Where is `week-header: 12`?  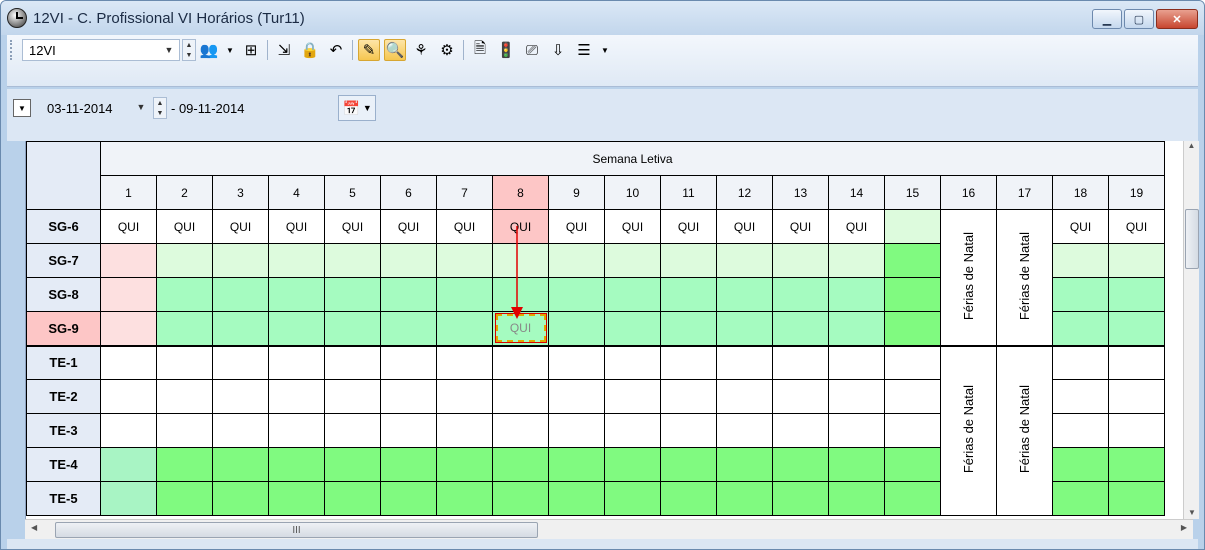
week-header: 12 is located at coordinates (744, 192).